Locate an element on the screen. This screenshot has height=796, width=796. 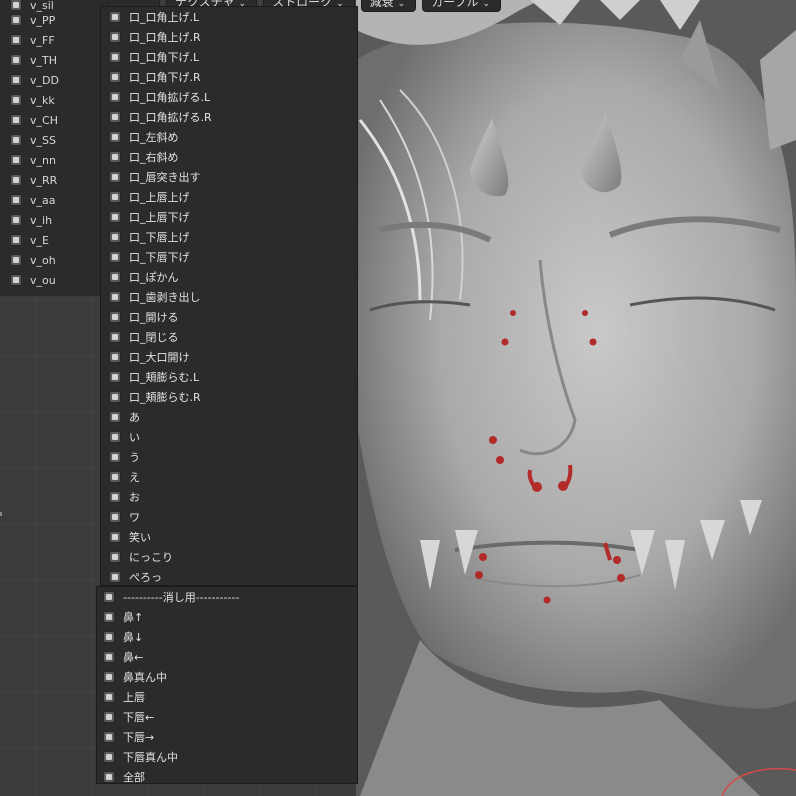
menu-item: 下唇真ん中 is located at coordinates (227, 757).